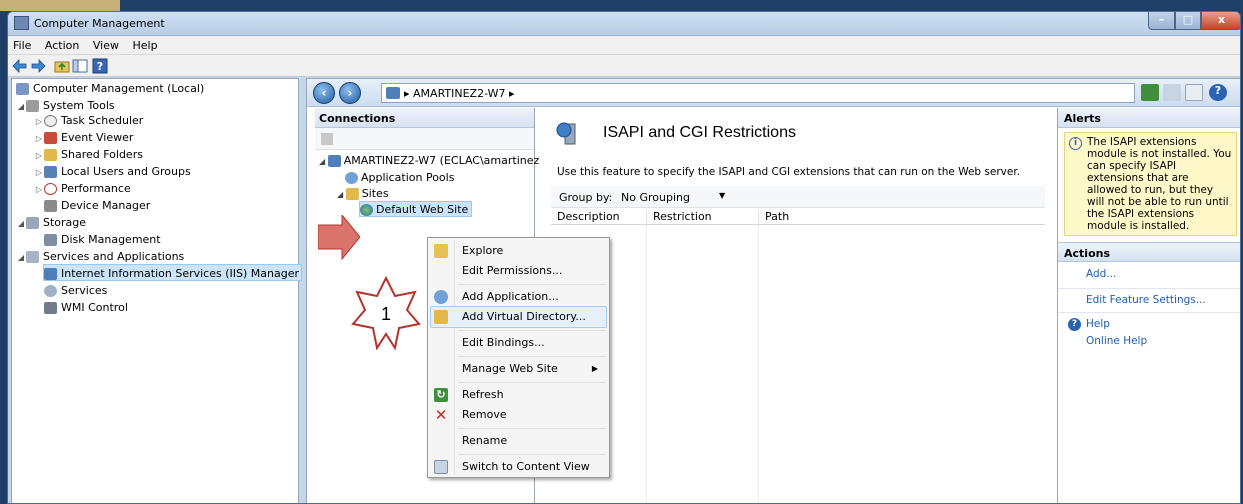 This screenshot has height=504, width=1243. I want to click on computer-management-icon, so click(21, 23).